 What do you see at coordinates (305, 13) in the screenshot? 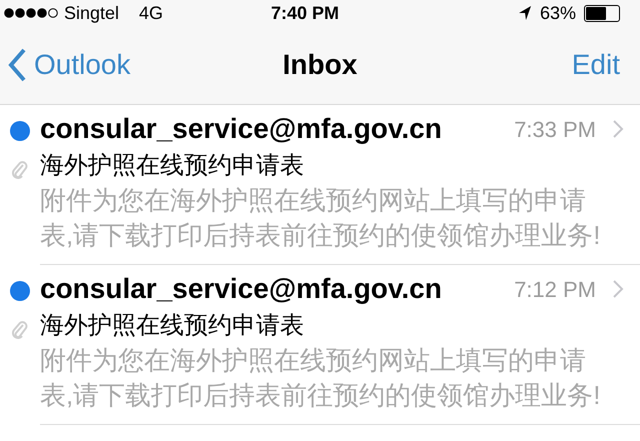
I see `clock: 7:40 PM` at bounding box center [305, 13].